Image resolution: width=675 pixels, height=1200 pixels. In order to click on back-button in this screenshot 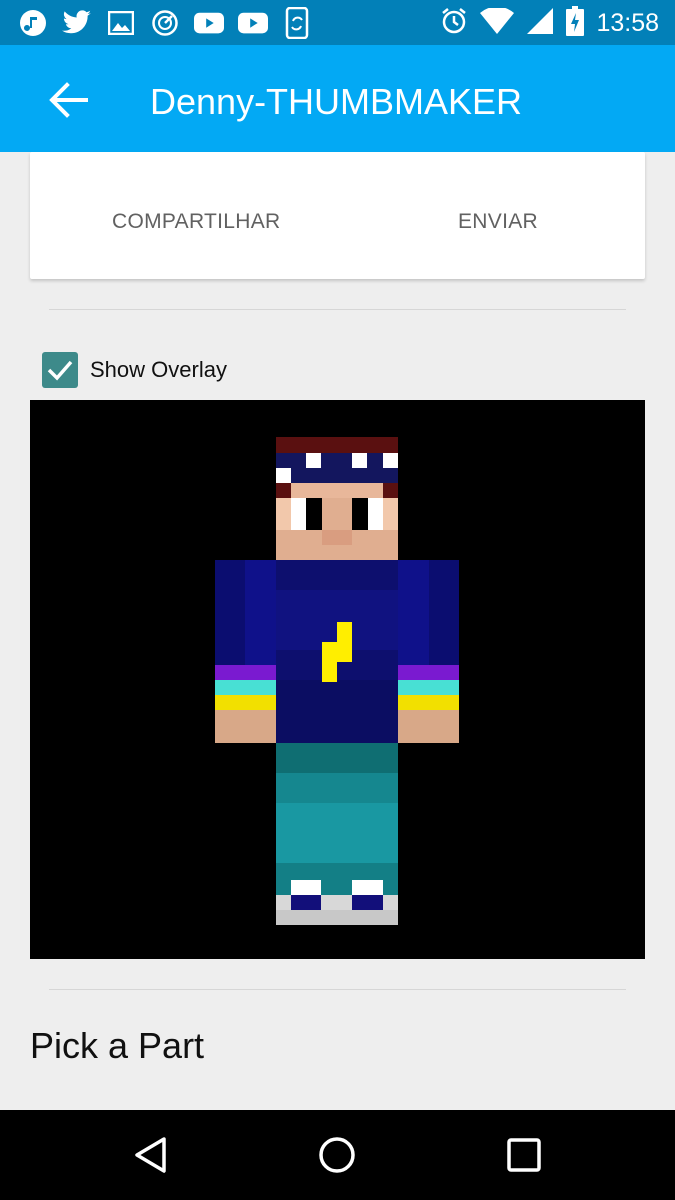, I will do `click(68, 100)`.